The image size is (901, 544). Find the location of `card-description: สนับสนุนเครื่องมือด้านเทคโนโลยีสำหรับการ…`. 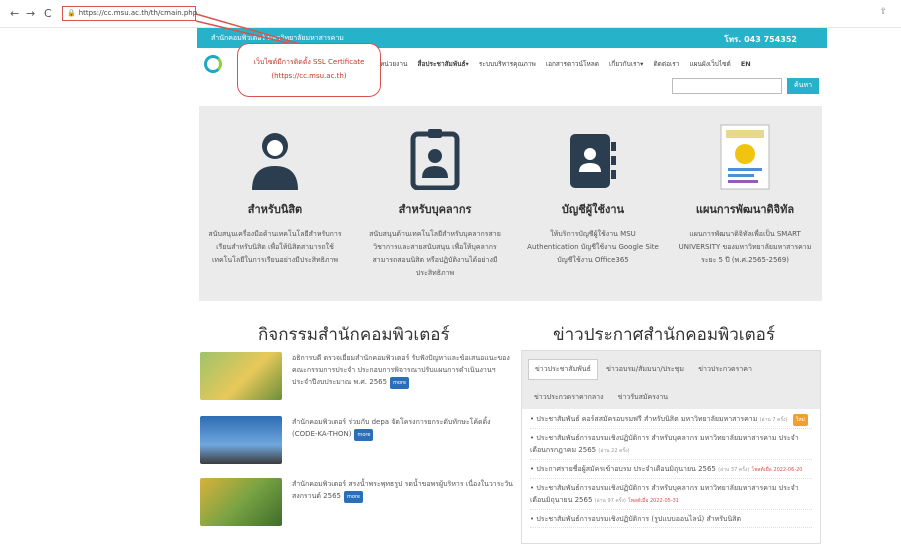

card-description: สนับสนุนเครื่องมือด้านเทคโนโลยีสำหรับการ… is located at coordinates (275, 247).